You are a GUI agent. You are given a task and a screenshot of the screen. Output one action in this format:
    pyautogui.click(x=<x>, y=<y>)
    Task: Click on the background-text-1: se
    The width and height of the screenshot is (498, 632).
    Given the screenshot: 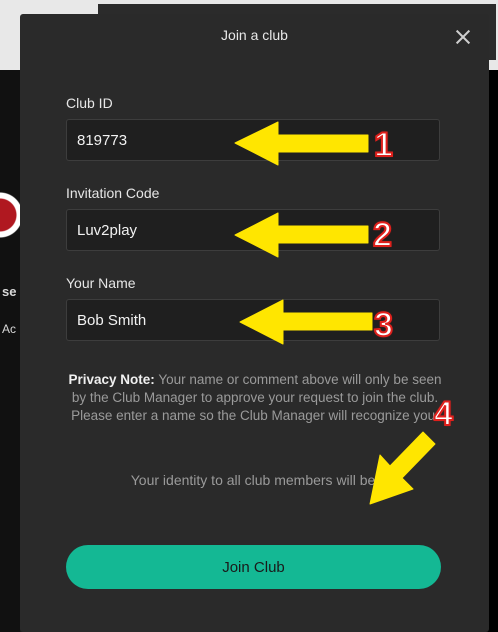 What is the action you would take?
    pyautogui.click(x=9, y=291)
    